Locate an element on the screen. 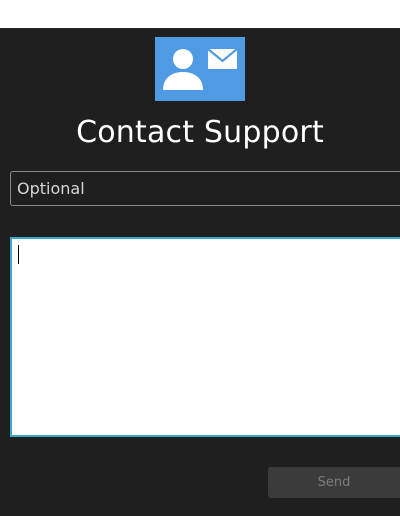  contact-support-icon is located at coordinates (200, 69).